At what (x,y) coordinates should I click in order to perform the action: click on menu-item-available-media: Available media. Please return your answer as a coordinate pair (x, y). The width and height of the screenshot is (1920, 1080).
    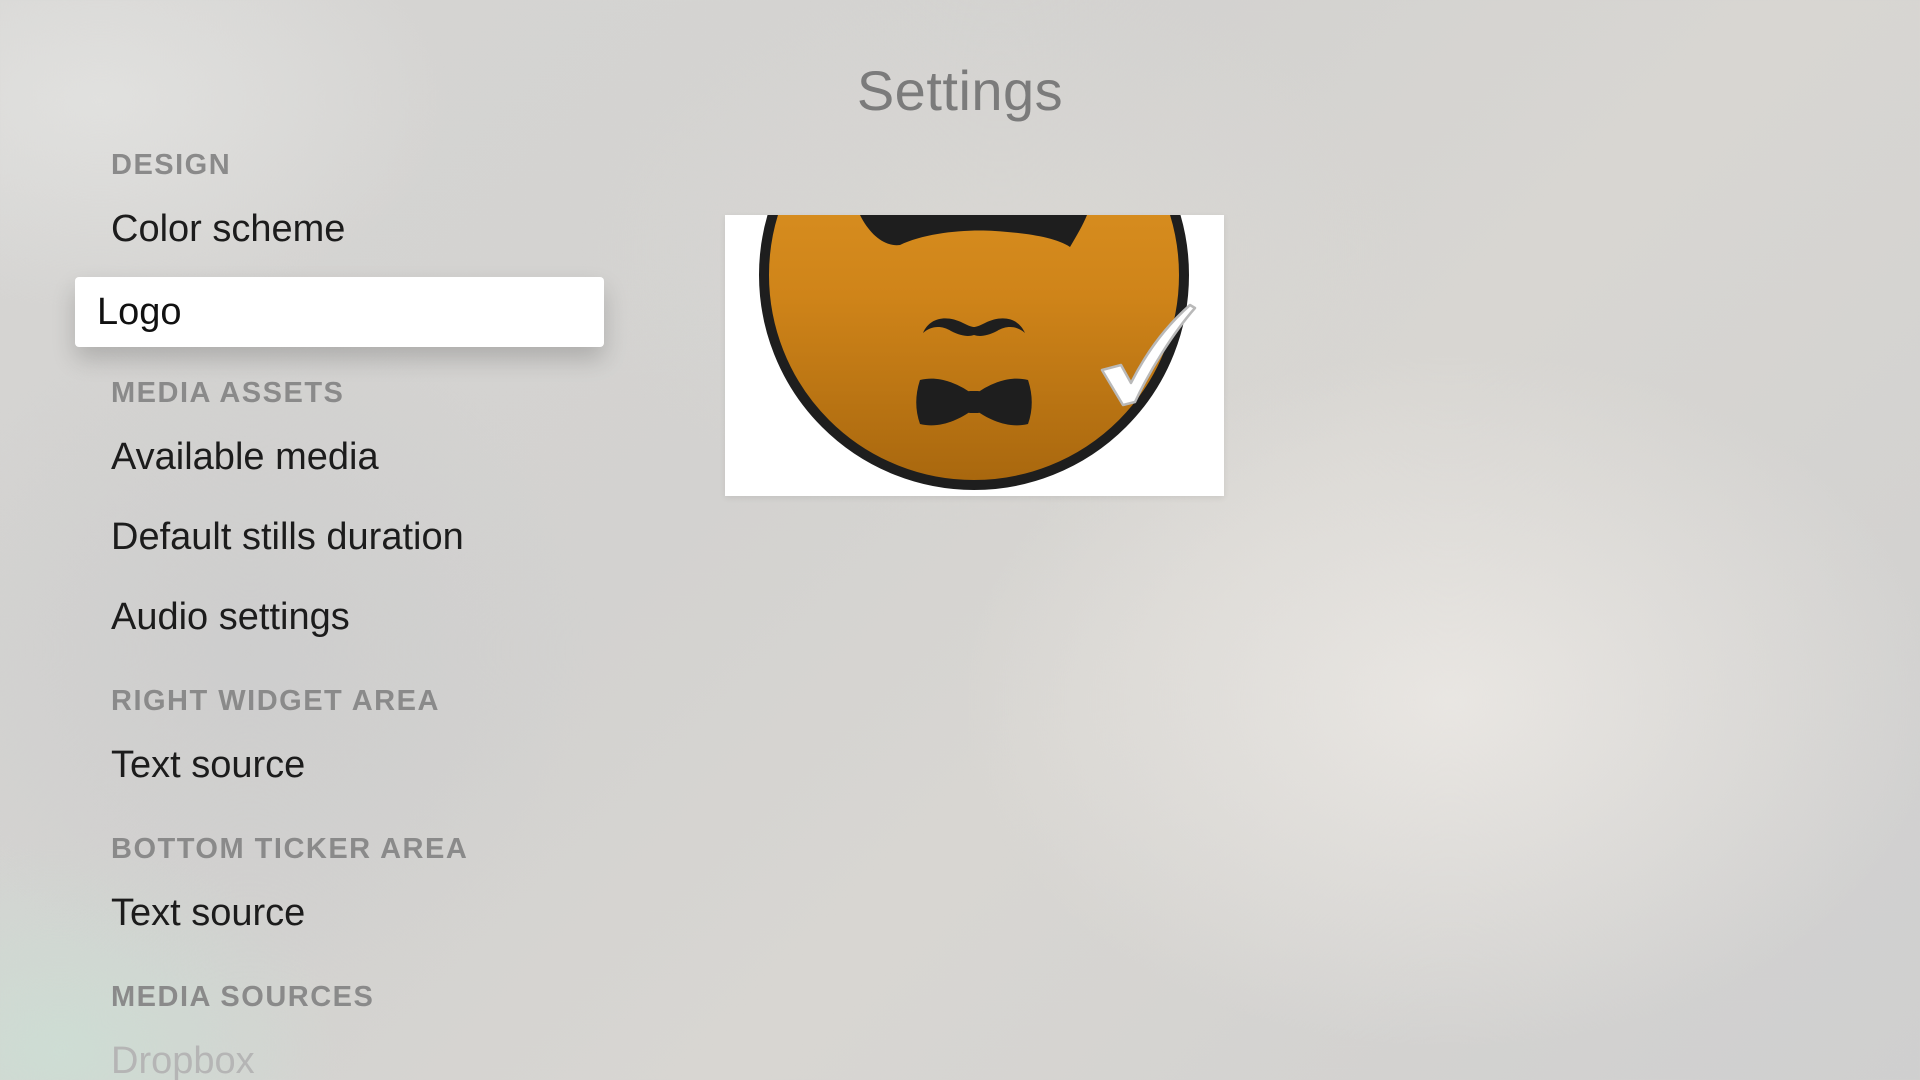
    Looking at the image, I should click on (245, 457).